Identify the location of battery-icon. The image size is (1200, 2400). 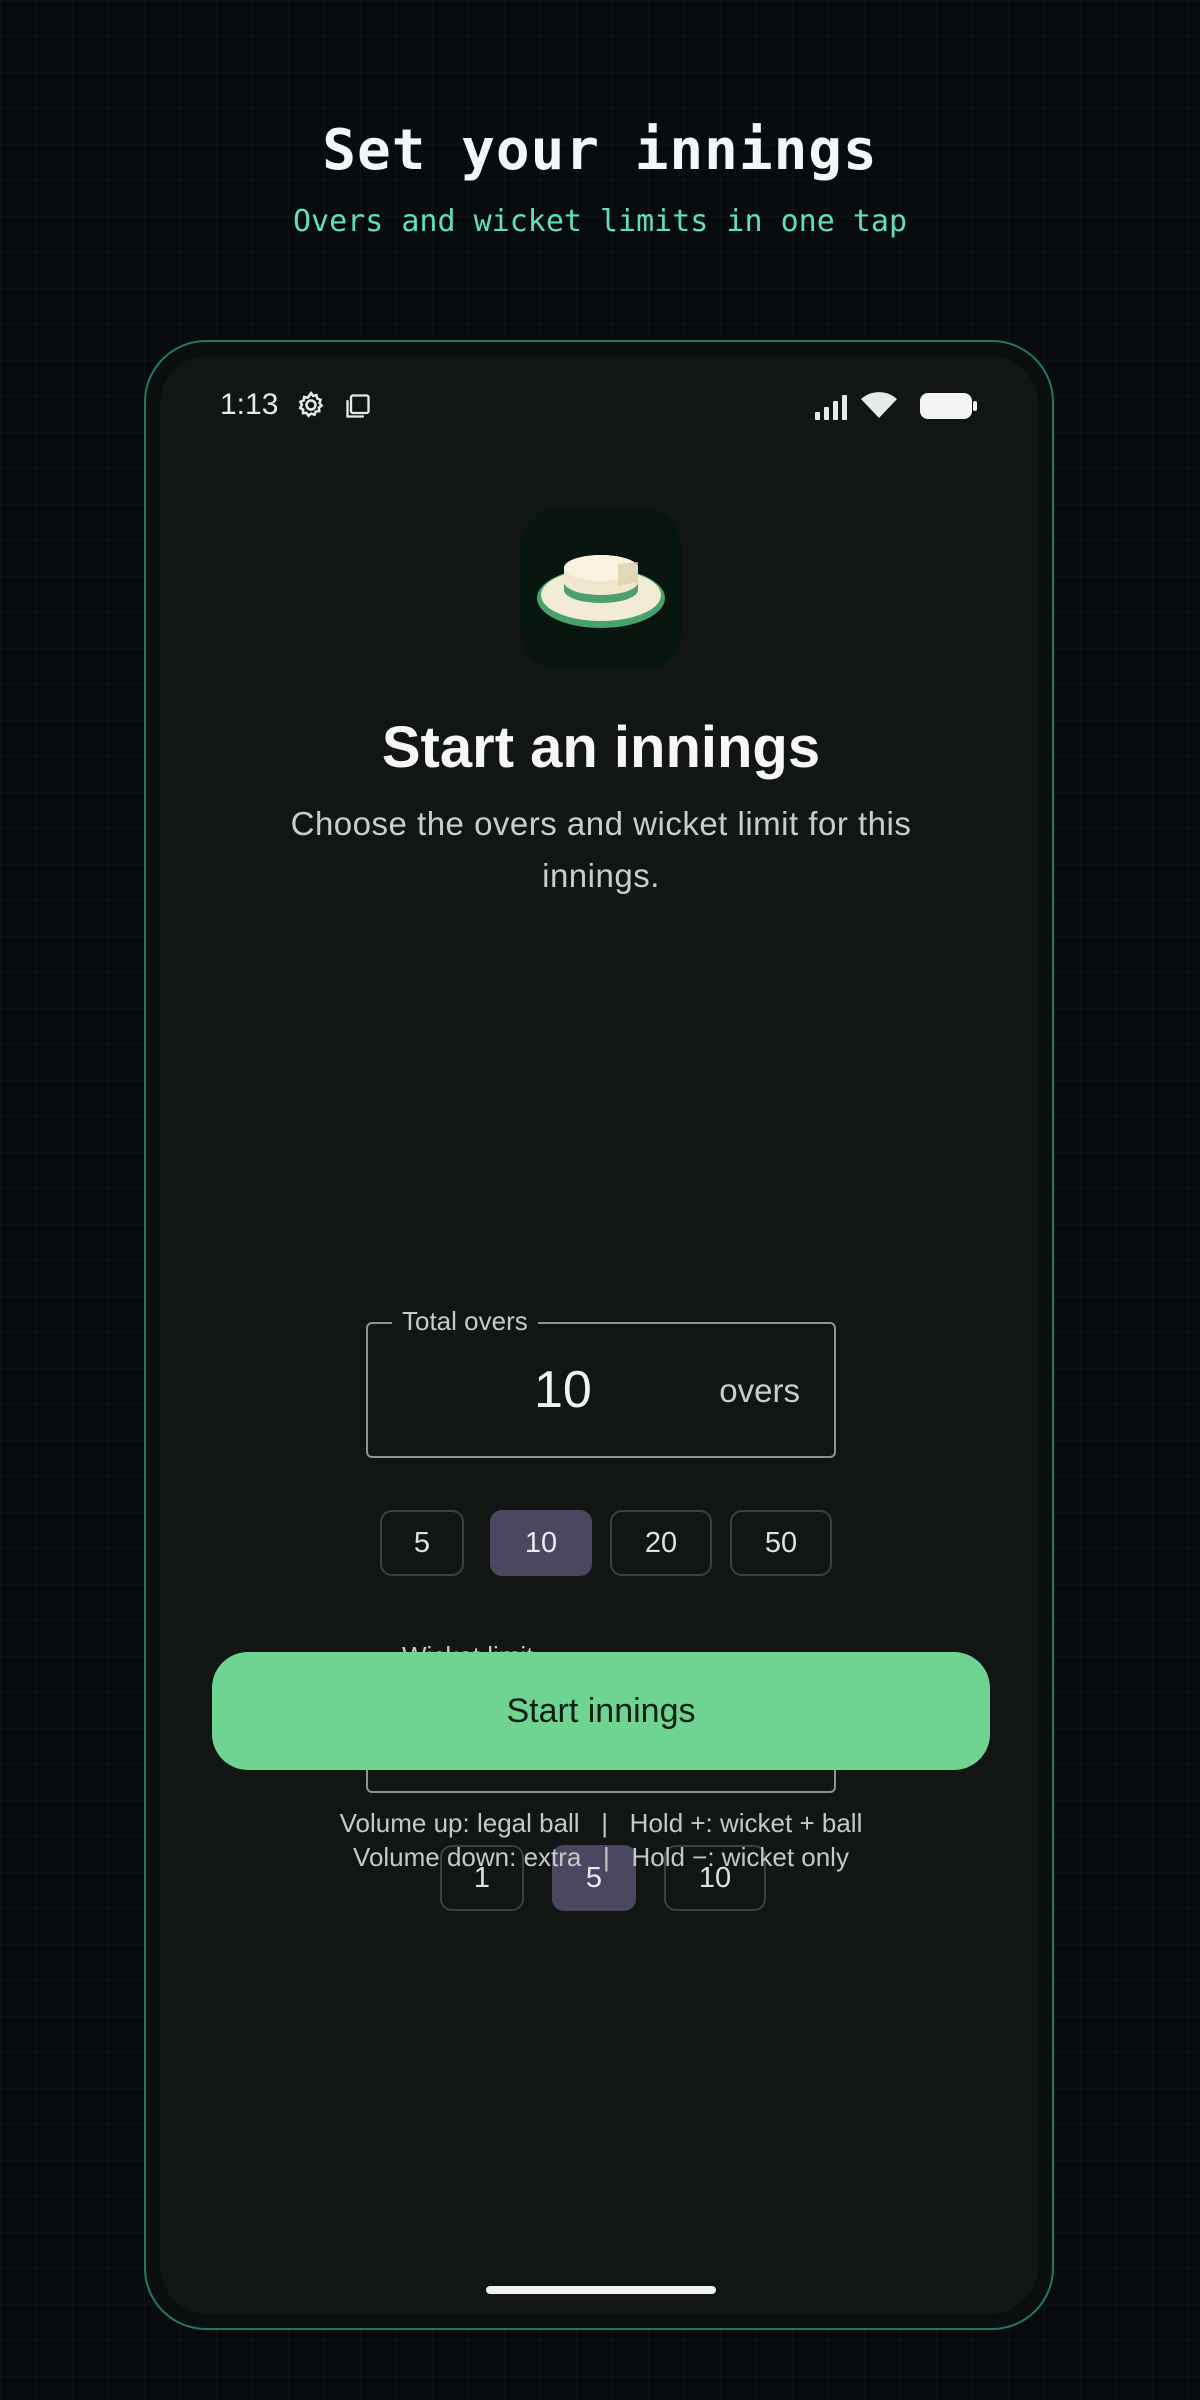
(948, 406).